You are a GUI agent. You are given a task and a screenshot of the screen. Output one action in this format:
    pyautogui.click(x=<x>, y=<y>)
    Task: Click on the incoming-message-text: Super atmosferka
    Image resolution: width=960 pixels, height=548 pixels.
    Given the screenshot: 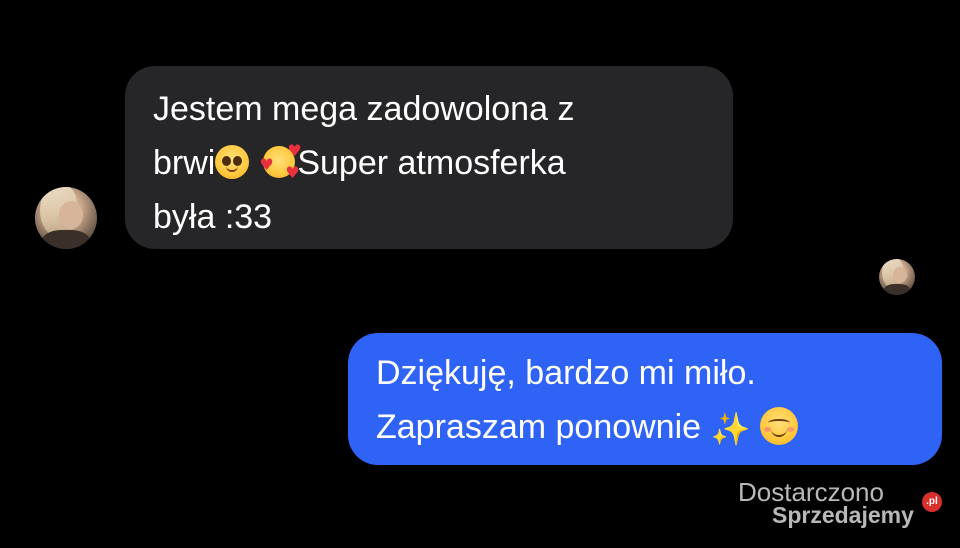 What is the action you would take?
    pyautogui.click(x=431, y=163)
    